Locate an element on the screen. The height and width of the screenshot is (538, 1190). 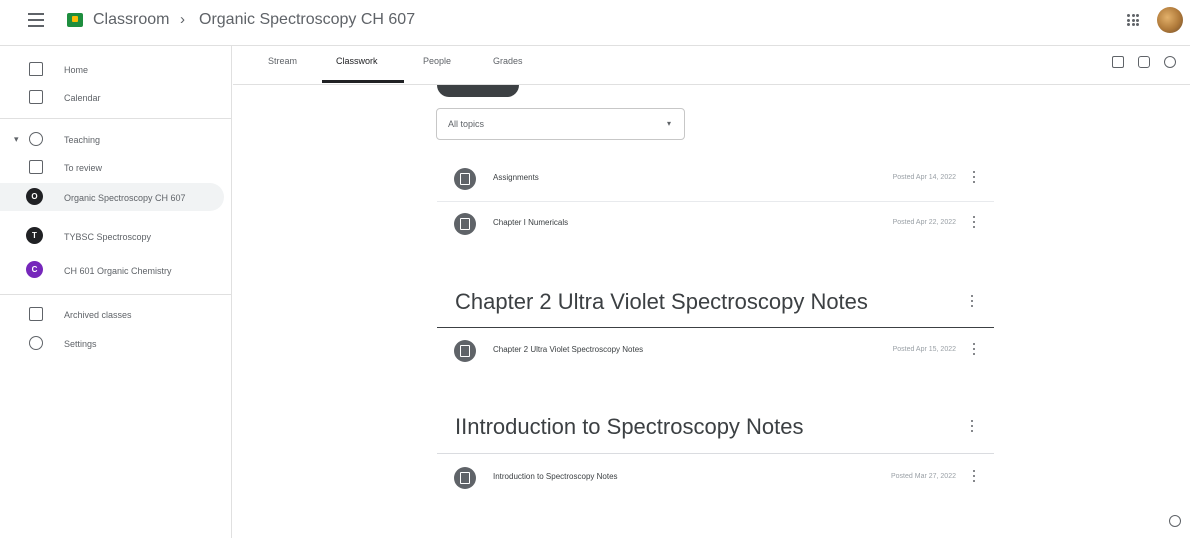
people-icon is located at coordinates (36, 139).